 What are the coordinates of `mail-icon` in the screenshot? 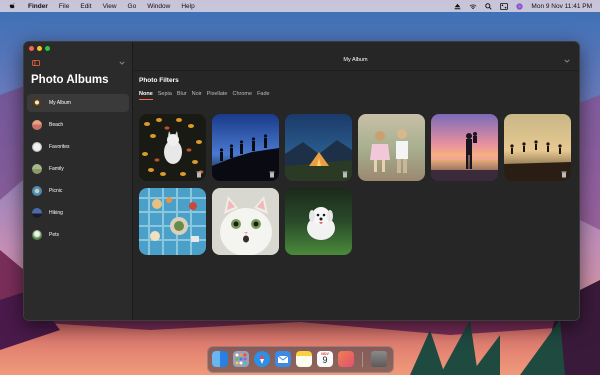 It's located at (283, 359).